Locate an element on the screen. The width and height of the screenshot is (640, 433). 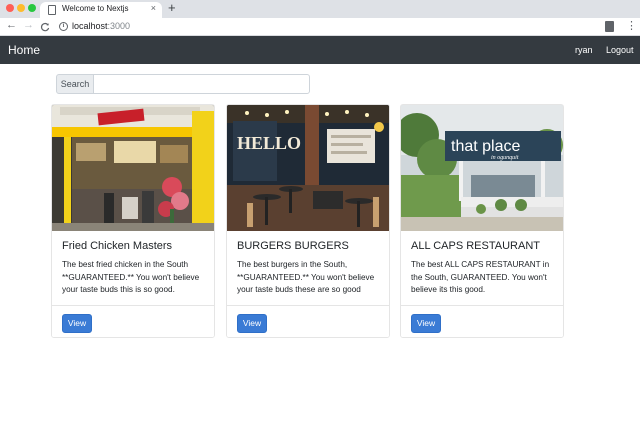
extension-icon is located at coordinates (609, 26).